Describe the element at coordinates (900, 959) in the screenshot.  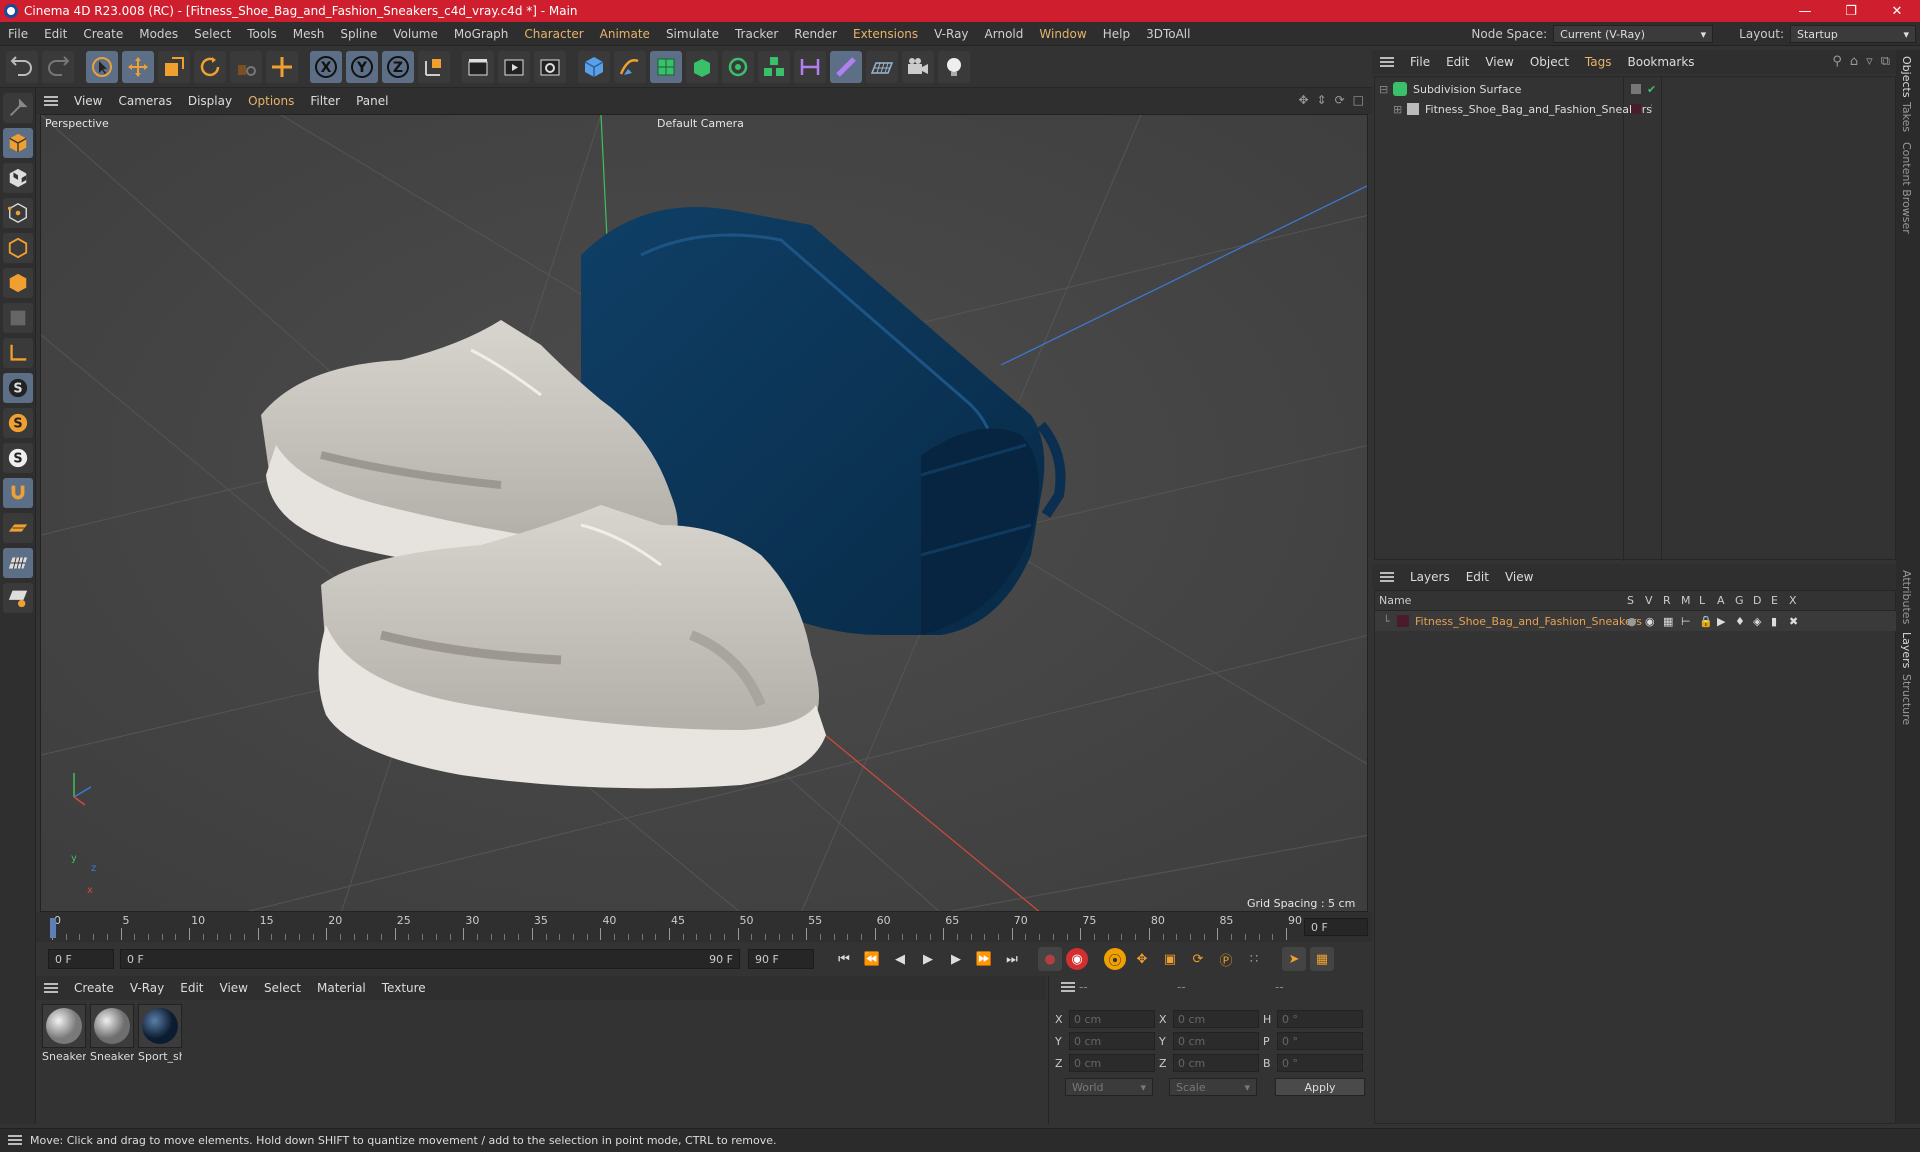
I see `previous-frame-button: ◀` at that location.